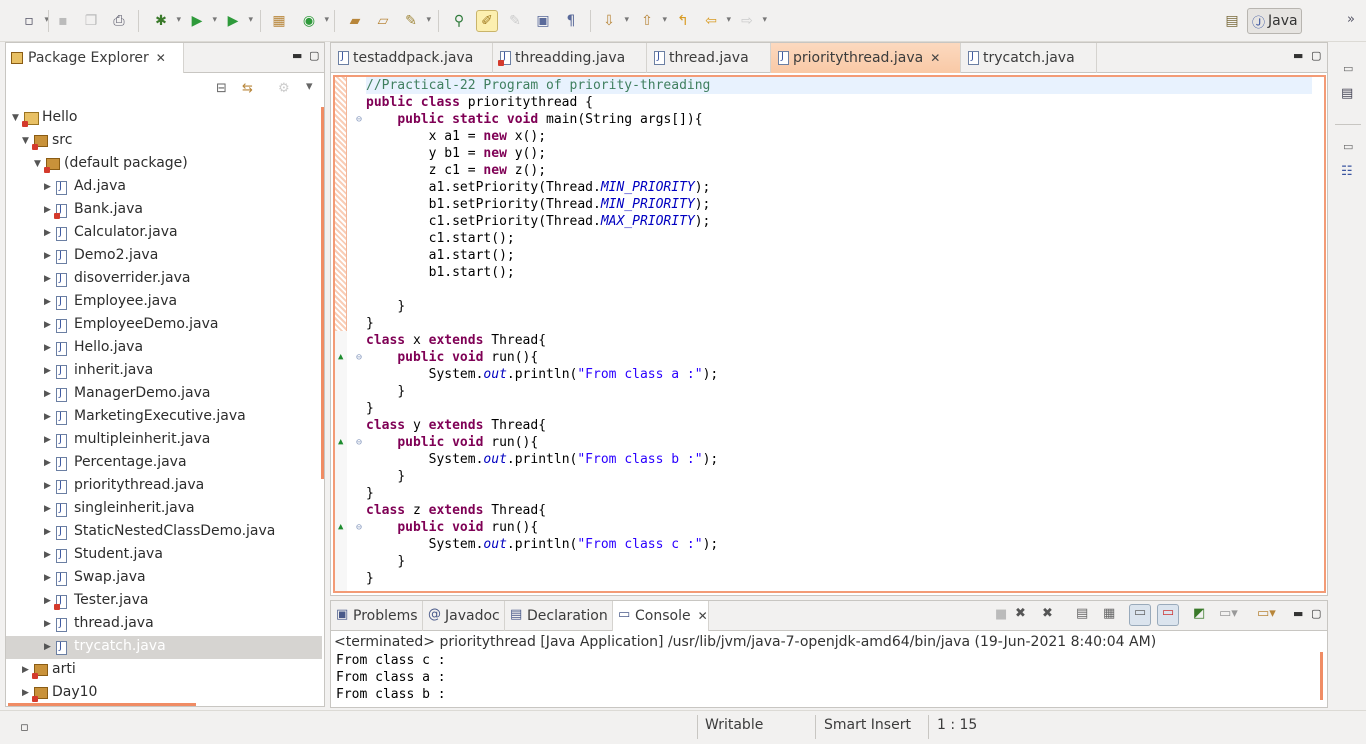  Describe the element at coordinates (1047, 613) in the screenshot. I see `remove-all-launches-icon: ✖` at that location.